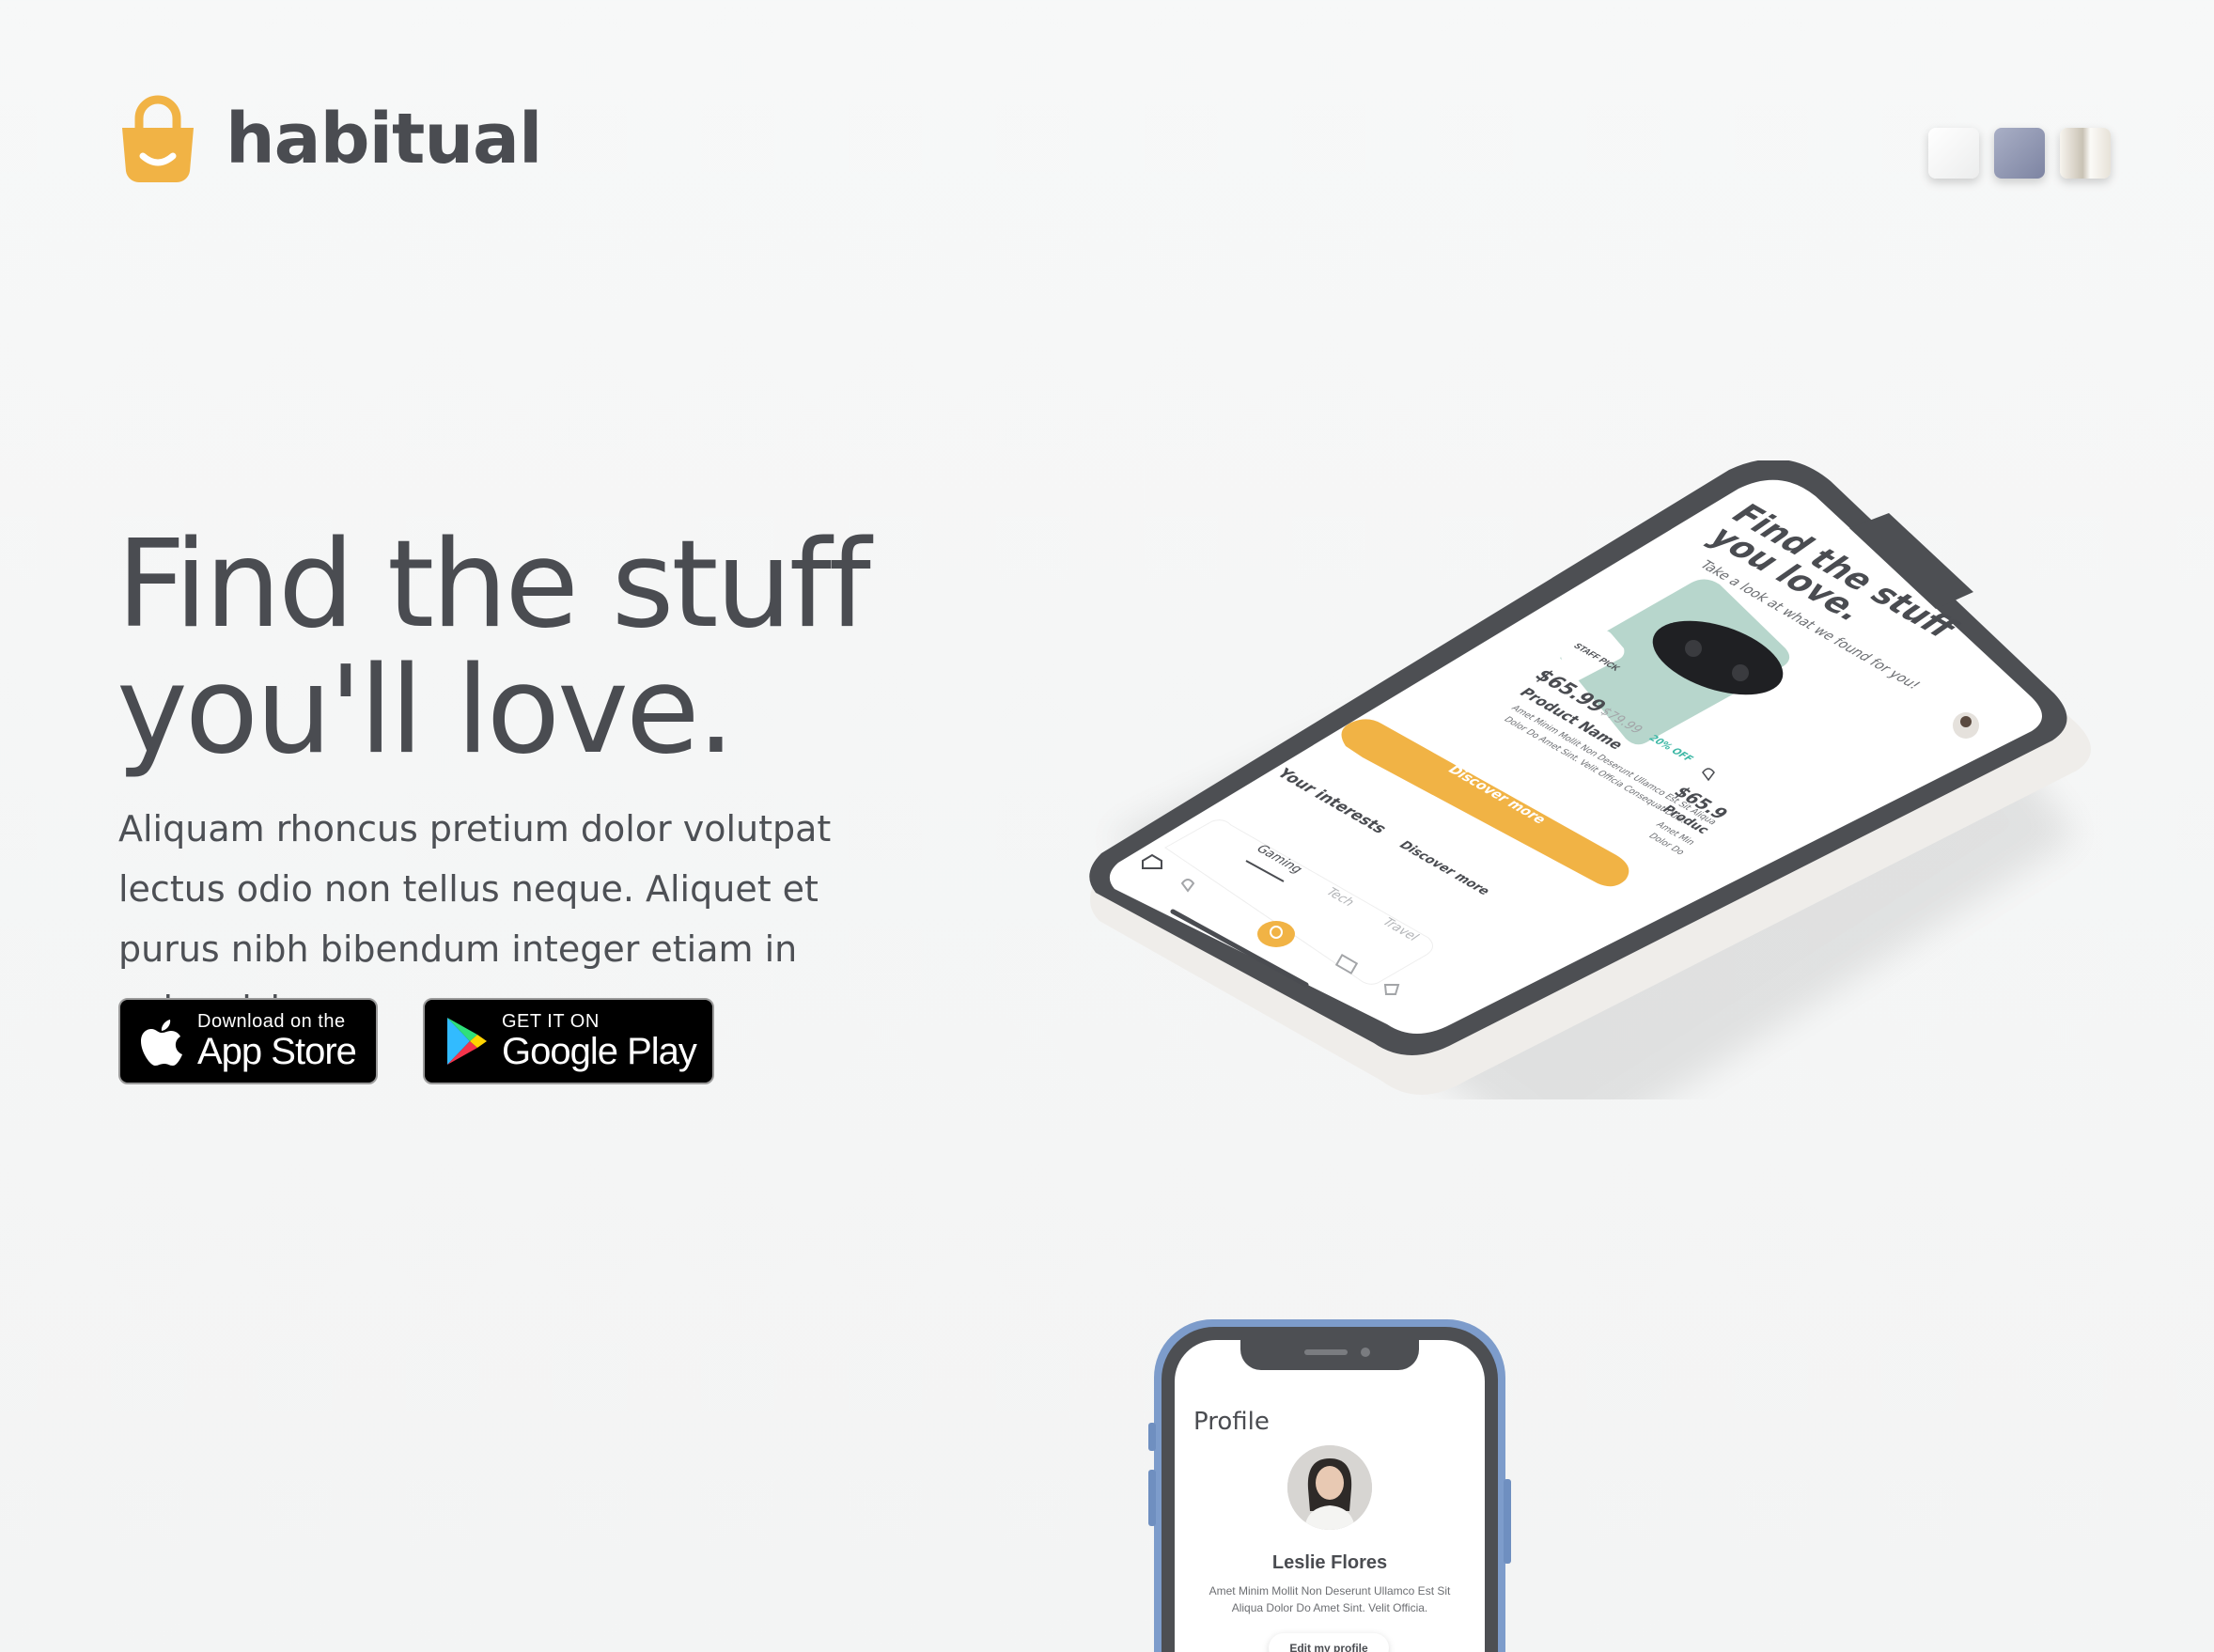 The height and width of the screenshot is (1652, 2214). I want to click on google-play-big: Google Play, so click(600, 1051).